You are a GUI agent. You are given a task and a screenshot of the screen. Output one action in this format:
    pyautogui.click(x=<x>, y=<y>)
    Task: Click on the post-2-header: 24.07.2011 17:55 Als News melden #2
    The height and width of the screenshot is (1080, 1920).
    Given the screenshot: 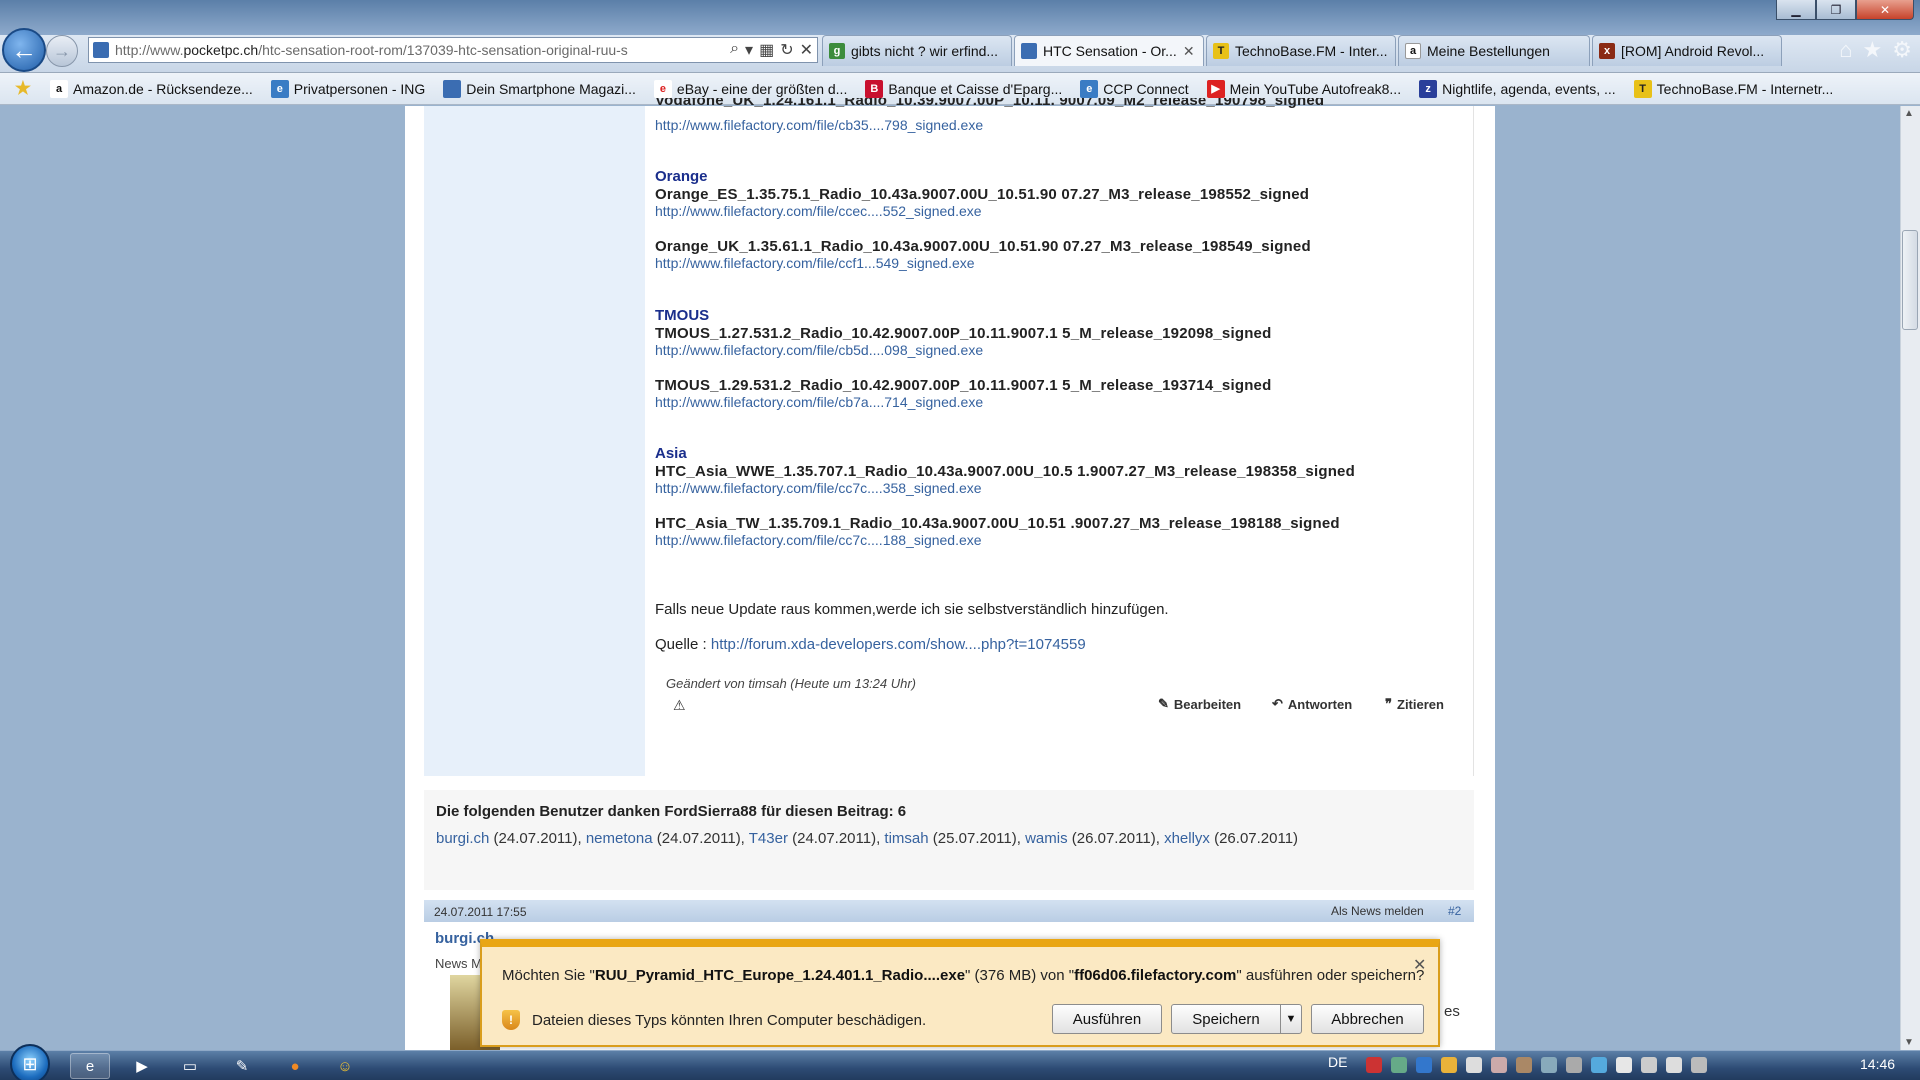 What is the action you would take?
    pyautogui.click(x=949, y=911)
    